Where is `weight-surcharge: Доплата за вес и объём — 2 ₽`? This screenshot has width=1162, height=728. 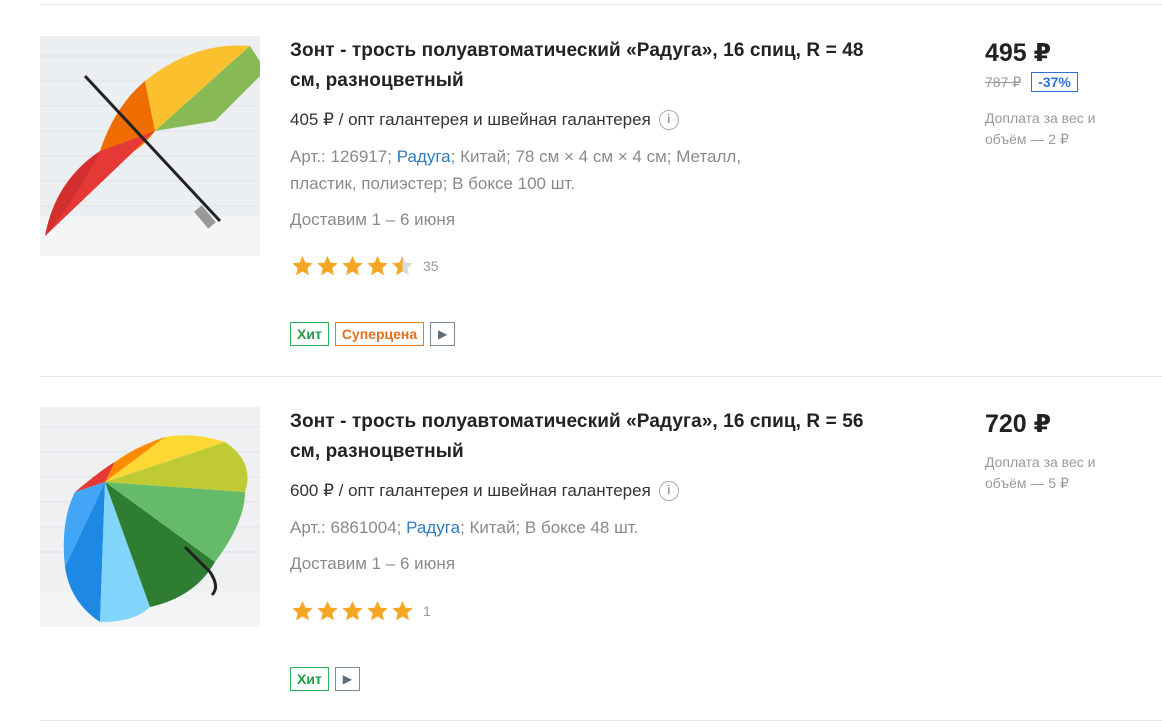
weight-surcharge: Доплата за вес и объём — 2 ₽ is located at coordinates (1040, 128).